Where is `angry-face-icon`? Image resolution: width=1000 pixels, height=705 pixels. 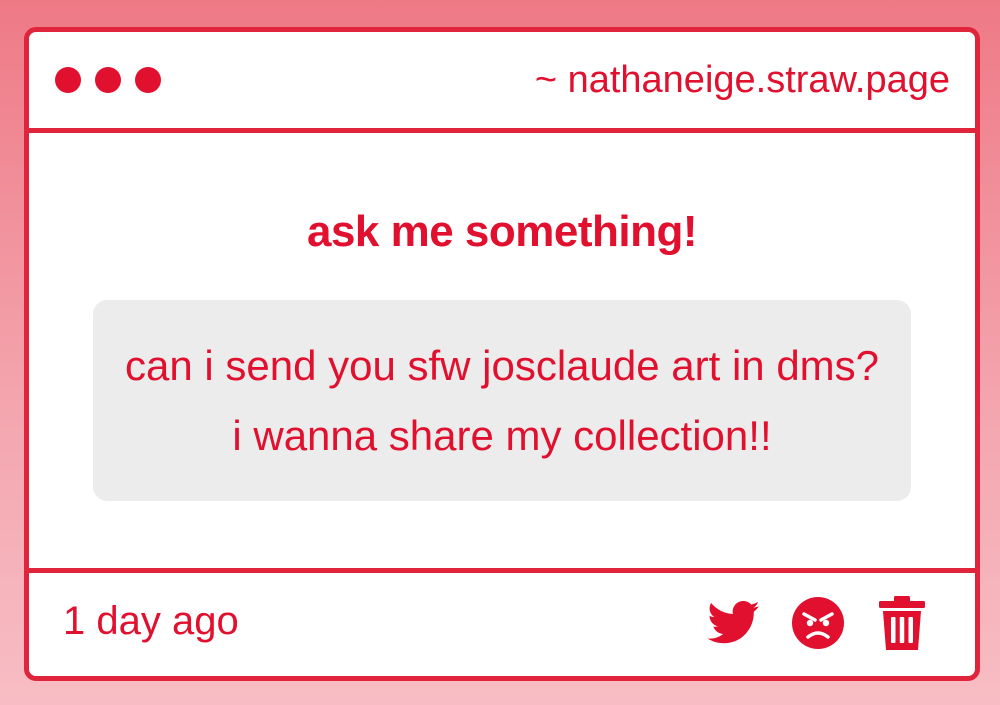
angry-face-icon is located at coordinates (818, 623).